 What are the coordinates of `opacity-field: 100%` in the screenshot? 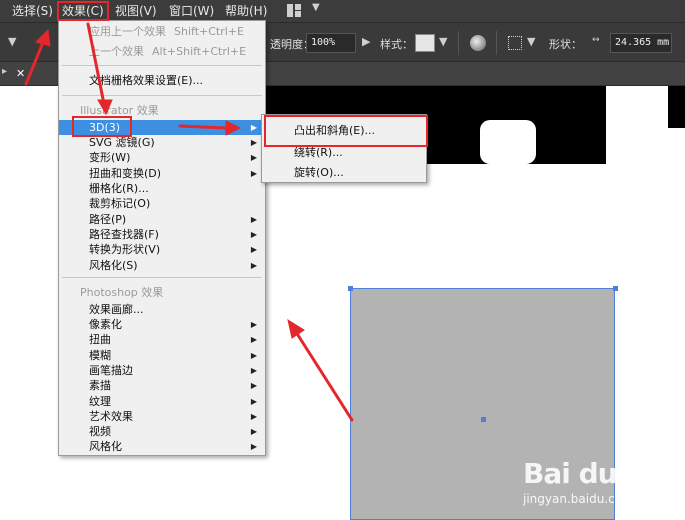 It's located at (331, 43).